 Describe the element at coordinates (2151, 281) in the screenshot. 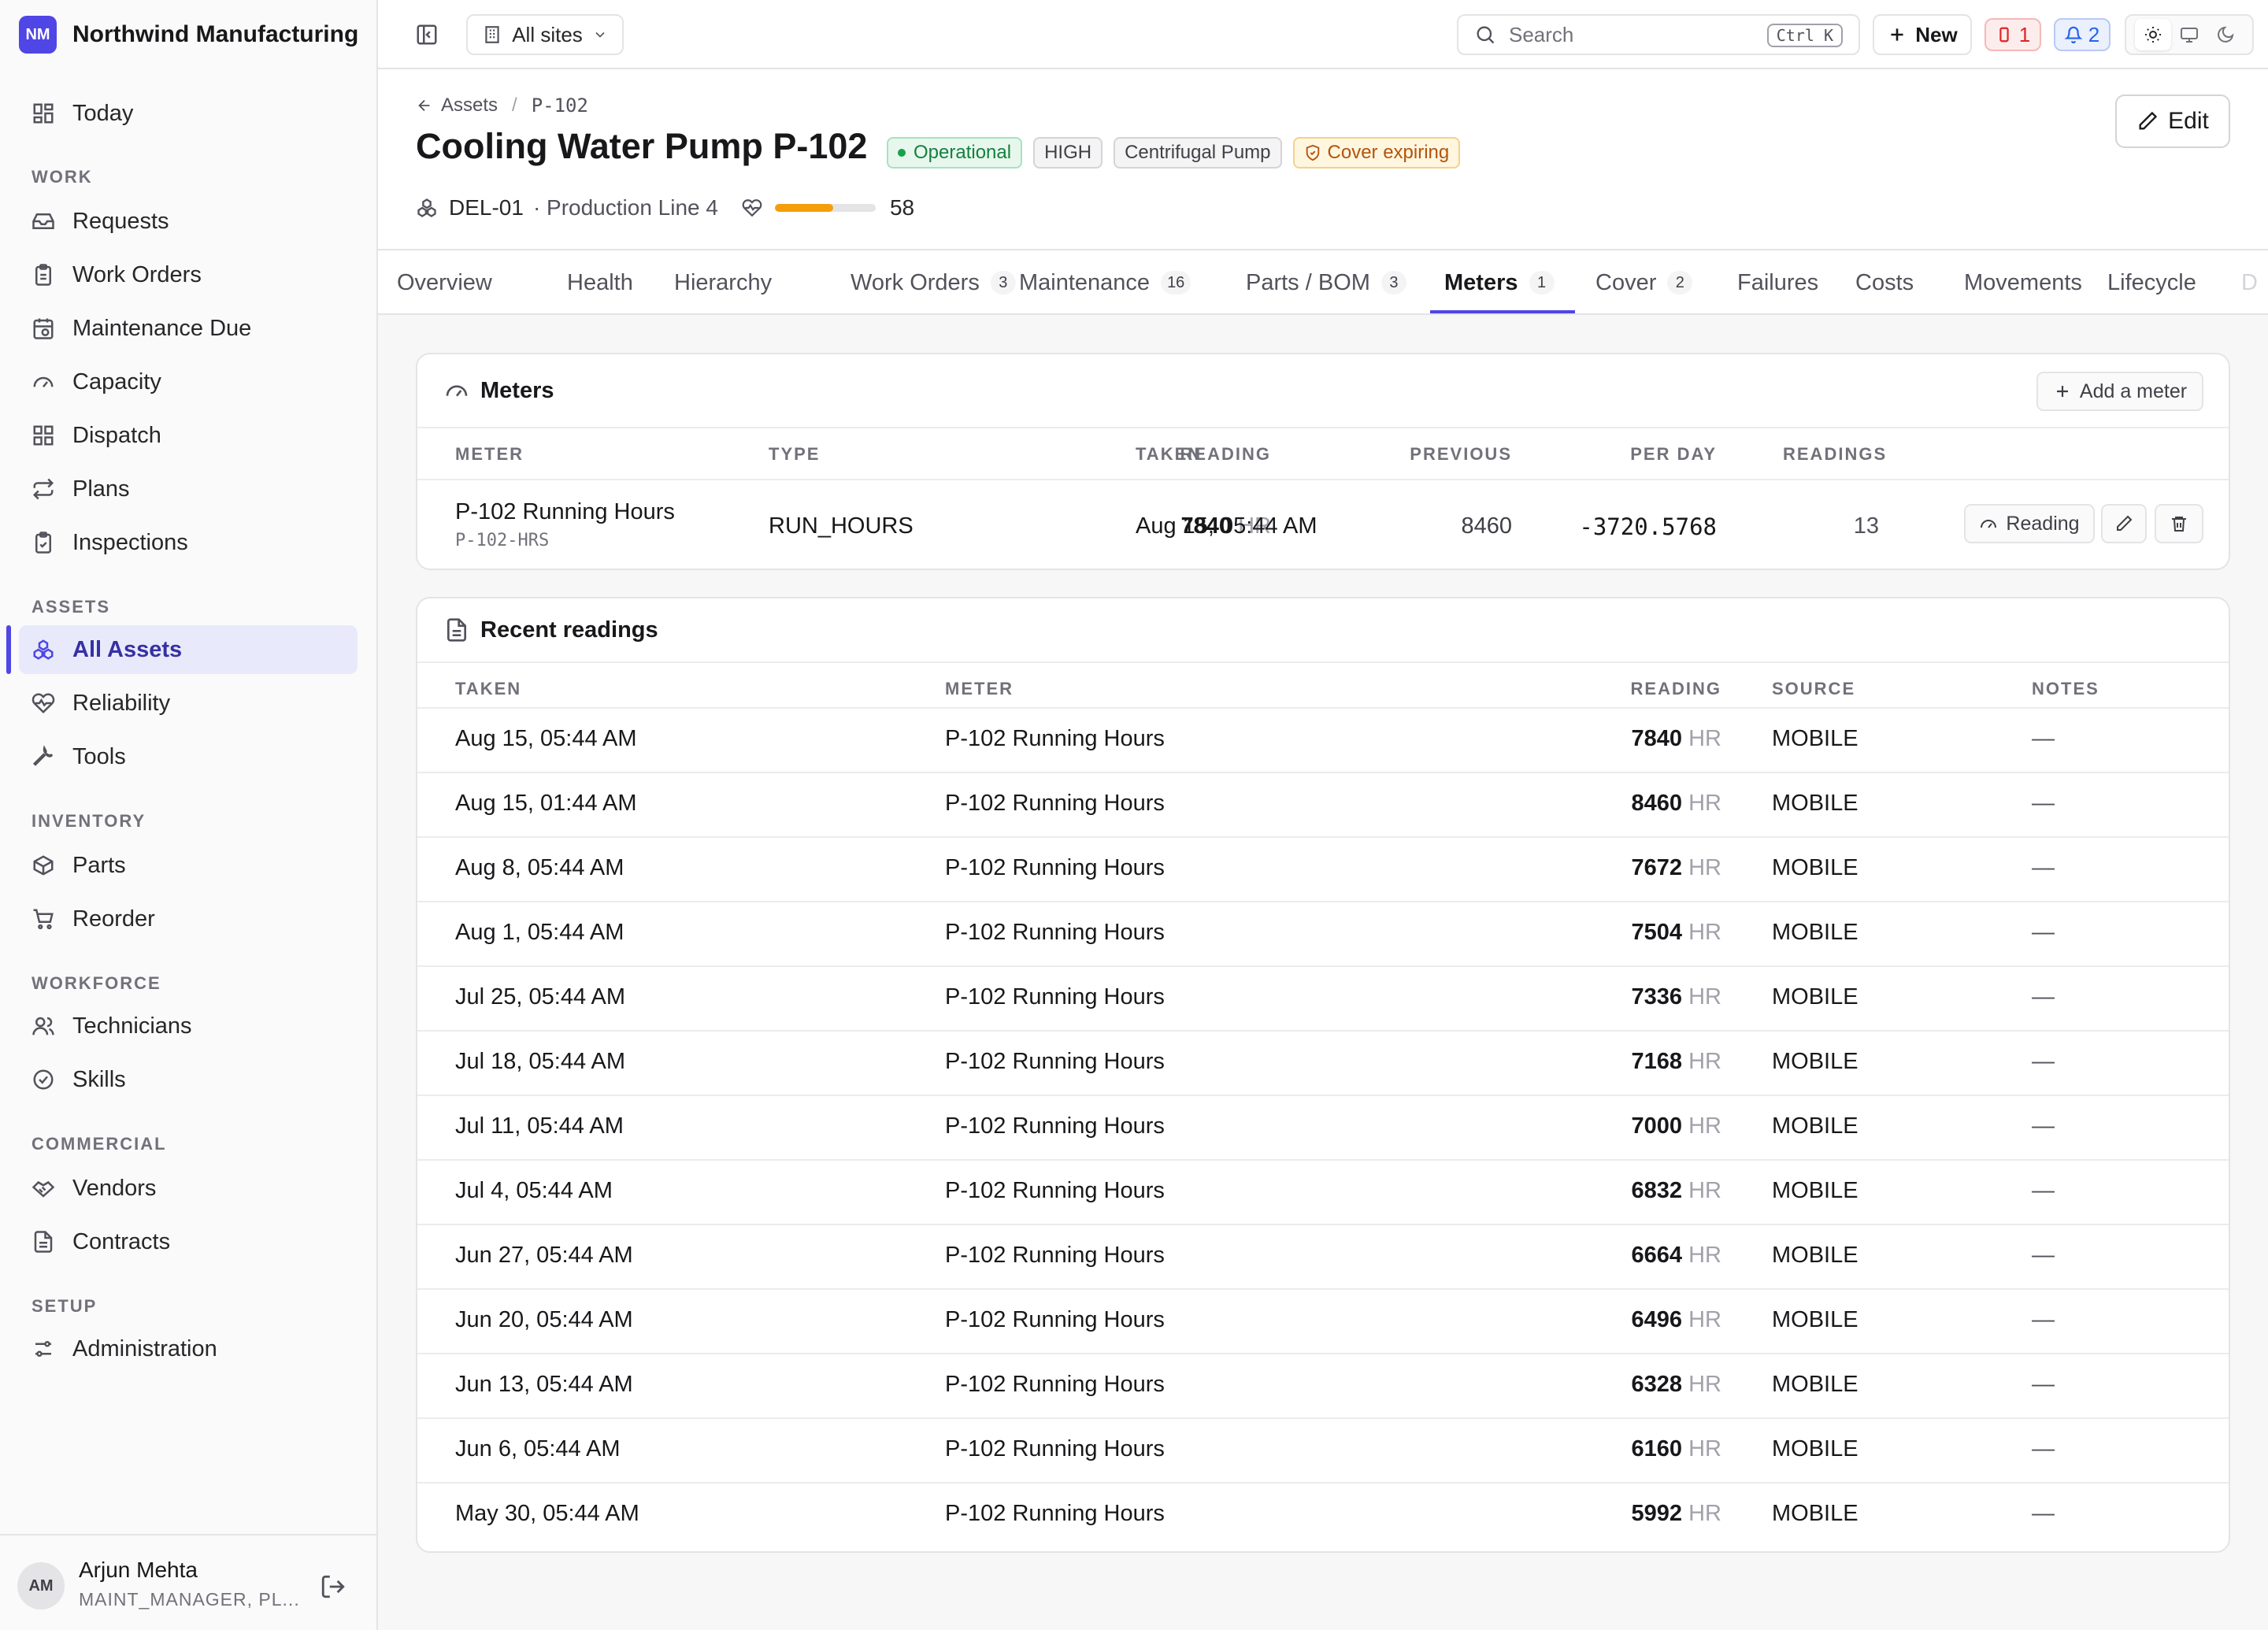

I see `tab-lifecycle: Lifecycle` at that location.